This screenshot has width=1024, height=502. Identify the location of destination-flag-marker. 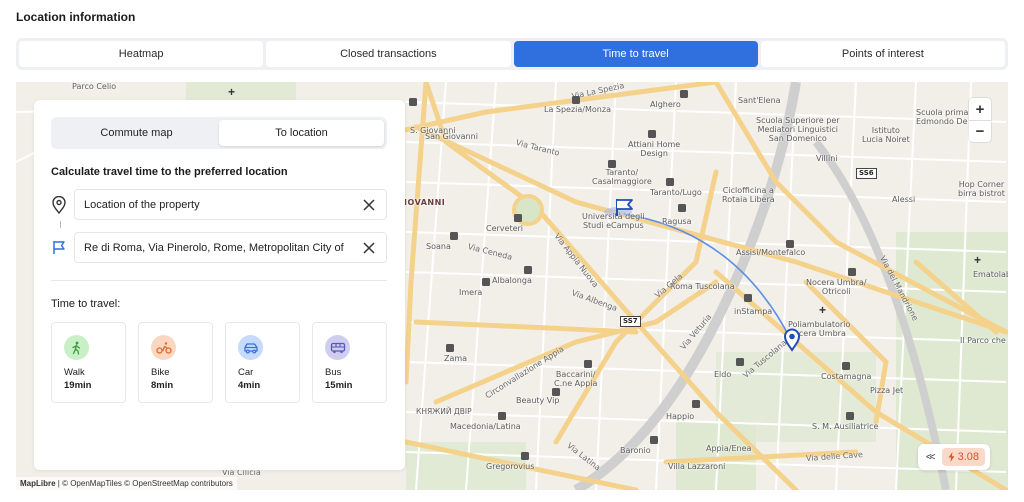
(625, 208).